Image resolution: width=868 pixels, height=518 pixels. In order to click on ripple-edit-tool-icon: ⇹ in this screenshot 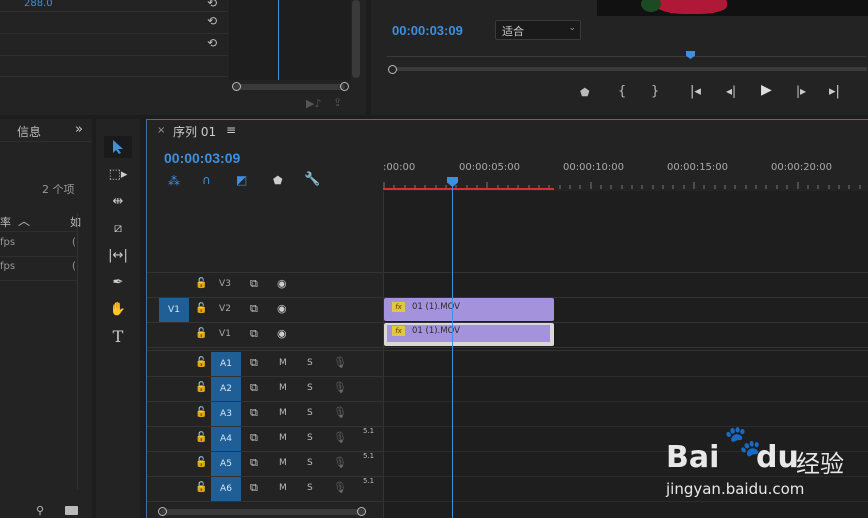, I will do `click(118, 201)`.